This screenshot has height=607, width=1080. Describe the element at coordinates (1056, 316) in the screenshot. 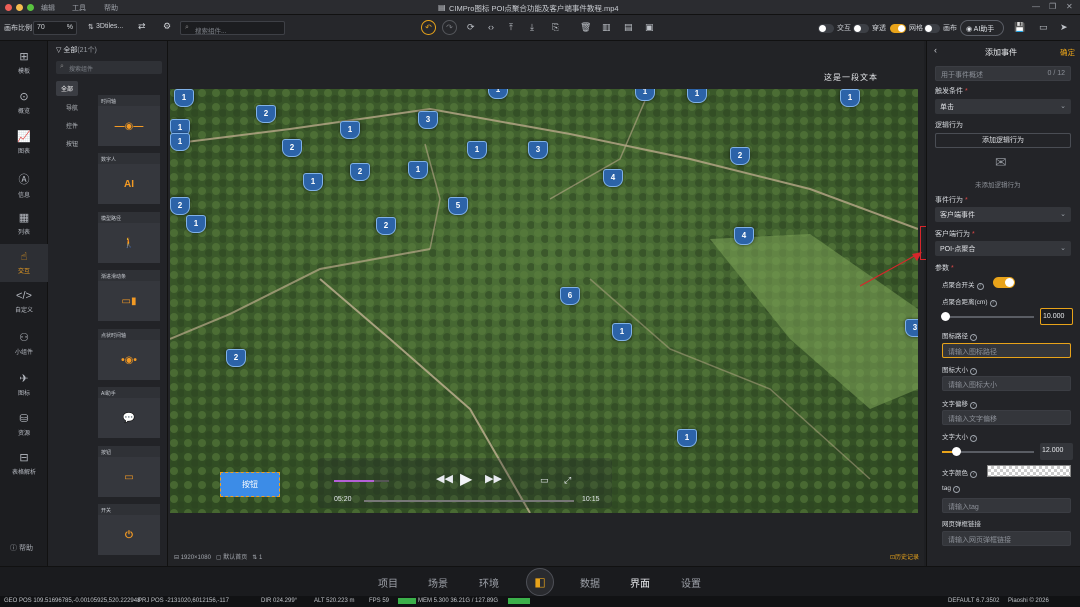

I see `cluster-distance-input: 10.000` at that location.